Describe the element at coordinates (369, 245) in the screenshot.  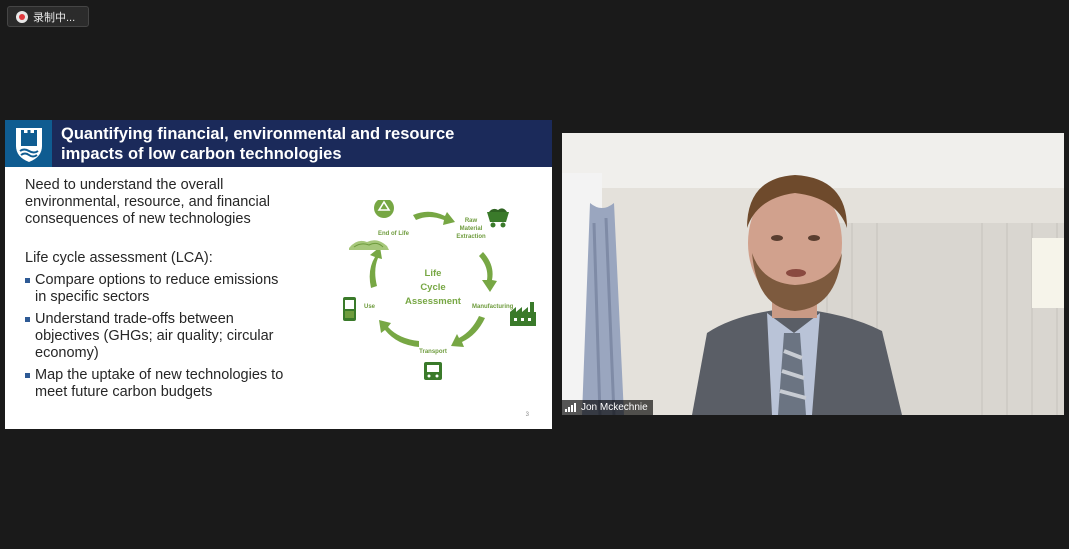
I see `waste-icon` at that location.